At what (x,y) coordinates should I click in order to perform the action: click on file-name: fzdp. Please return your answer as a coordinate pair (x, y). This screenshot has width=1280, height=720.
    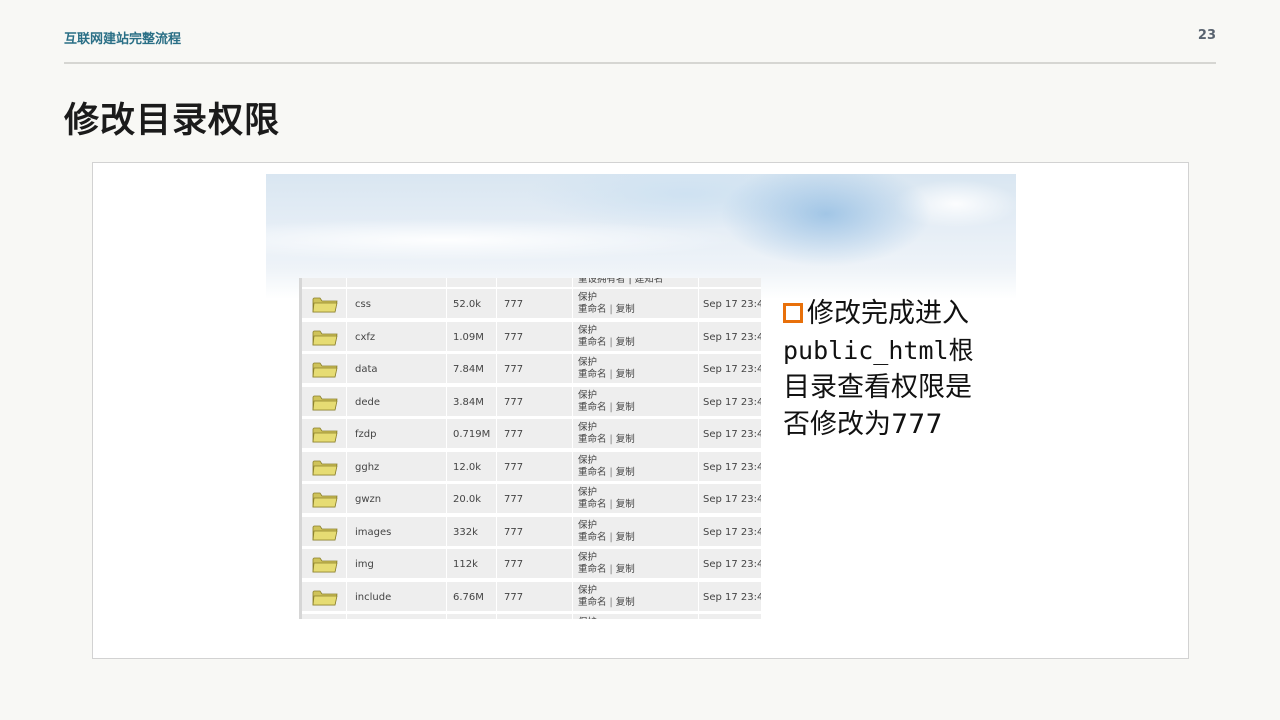
    Looking at the image, I should click on (396, 434).